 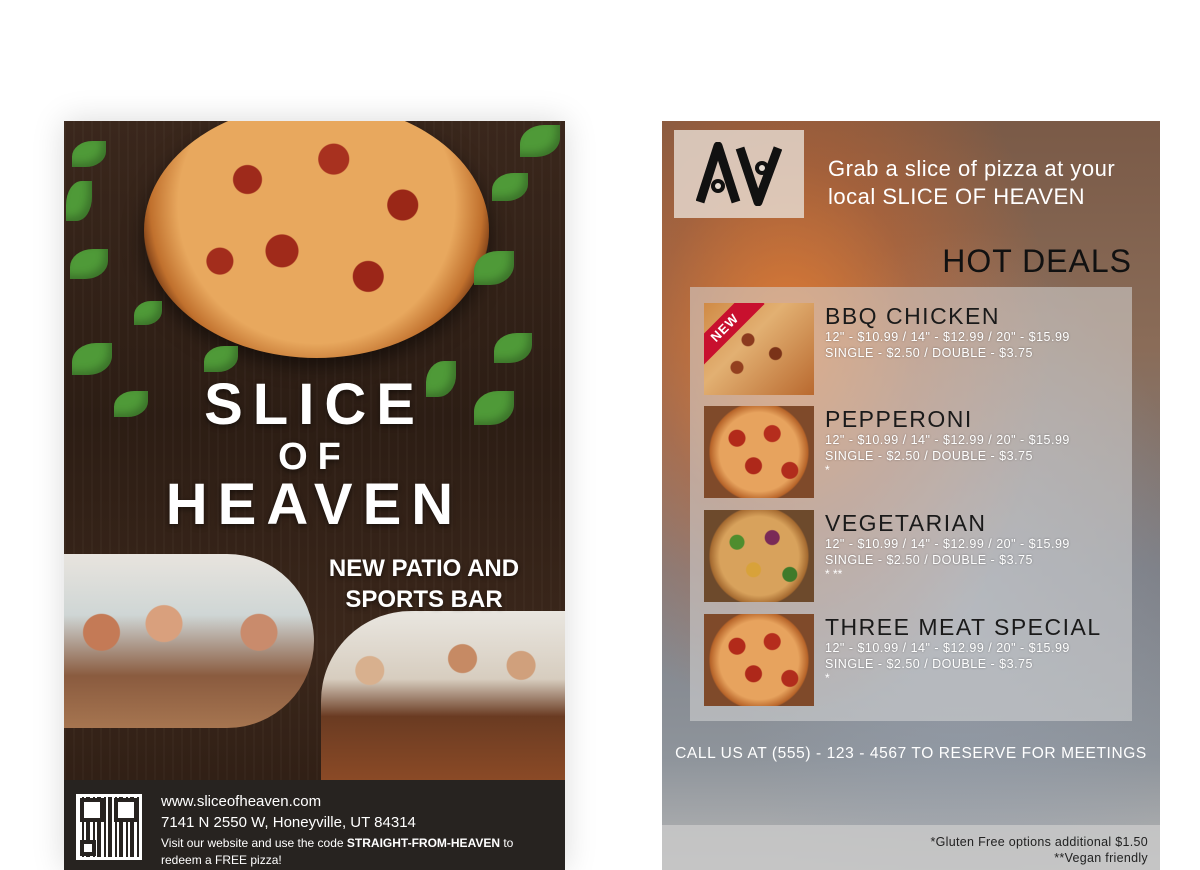 What do you see at coordinates (957, 196) in the screenshot?
I see `tagline-line-2: local SLICE OF HEAVEN` at bounding box center [957, 196].